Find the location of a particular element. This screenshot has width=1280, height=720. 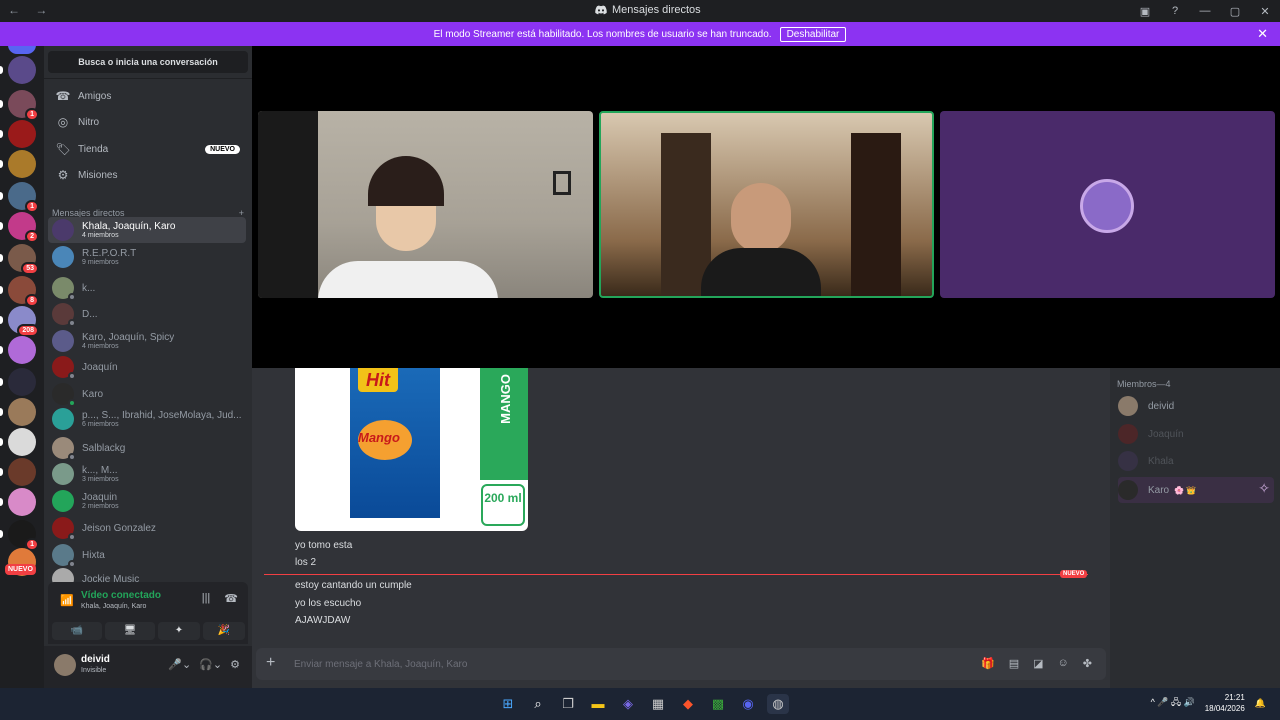

nav-shop: 🏷 Tienda NUEVO is located at coordinates (148, 149).